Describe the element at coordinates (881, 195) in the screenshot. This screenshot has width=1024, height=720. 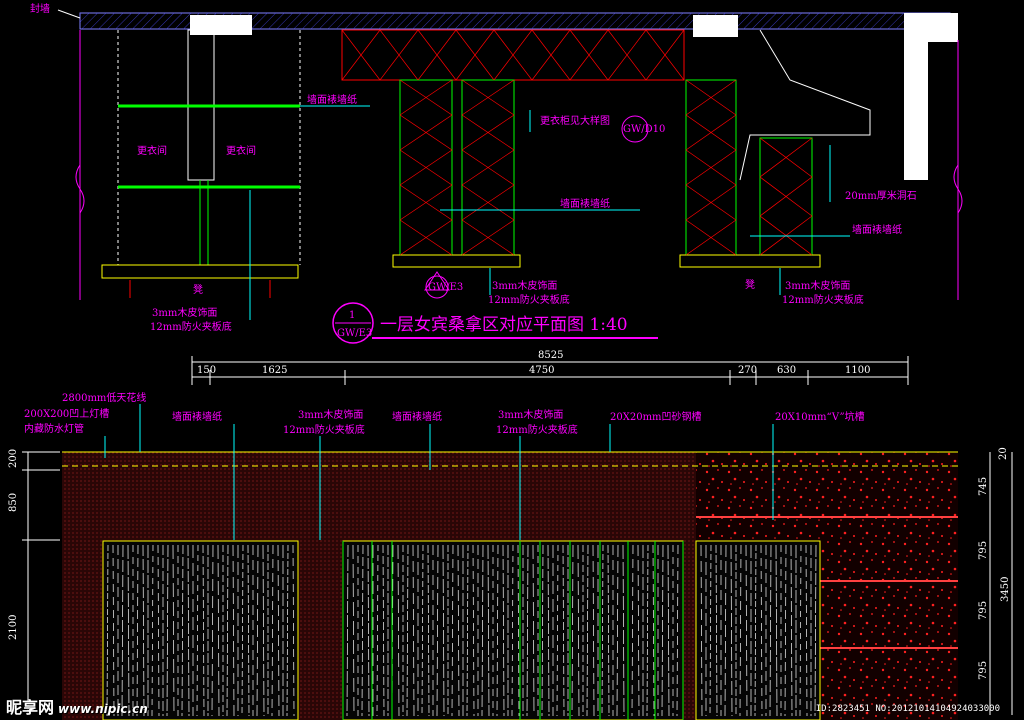
I see `label-marble: 20mm厚米洞石` at that location.